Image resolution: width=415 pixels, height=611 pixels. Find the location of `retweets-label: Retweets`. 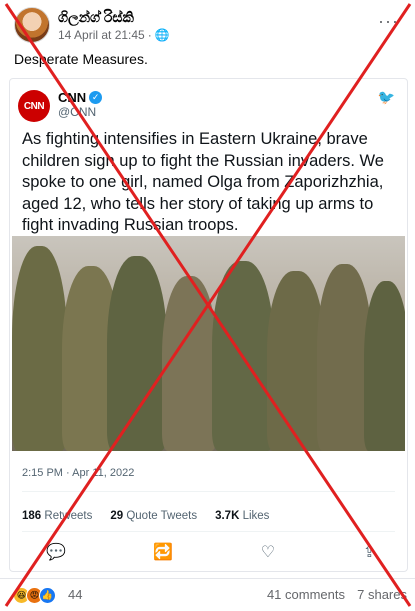

retweets-label: Retweets is located at coordinates (68, 516).